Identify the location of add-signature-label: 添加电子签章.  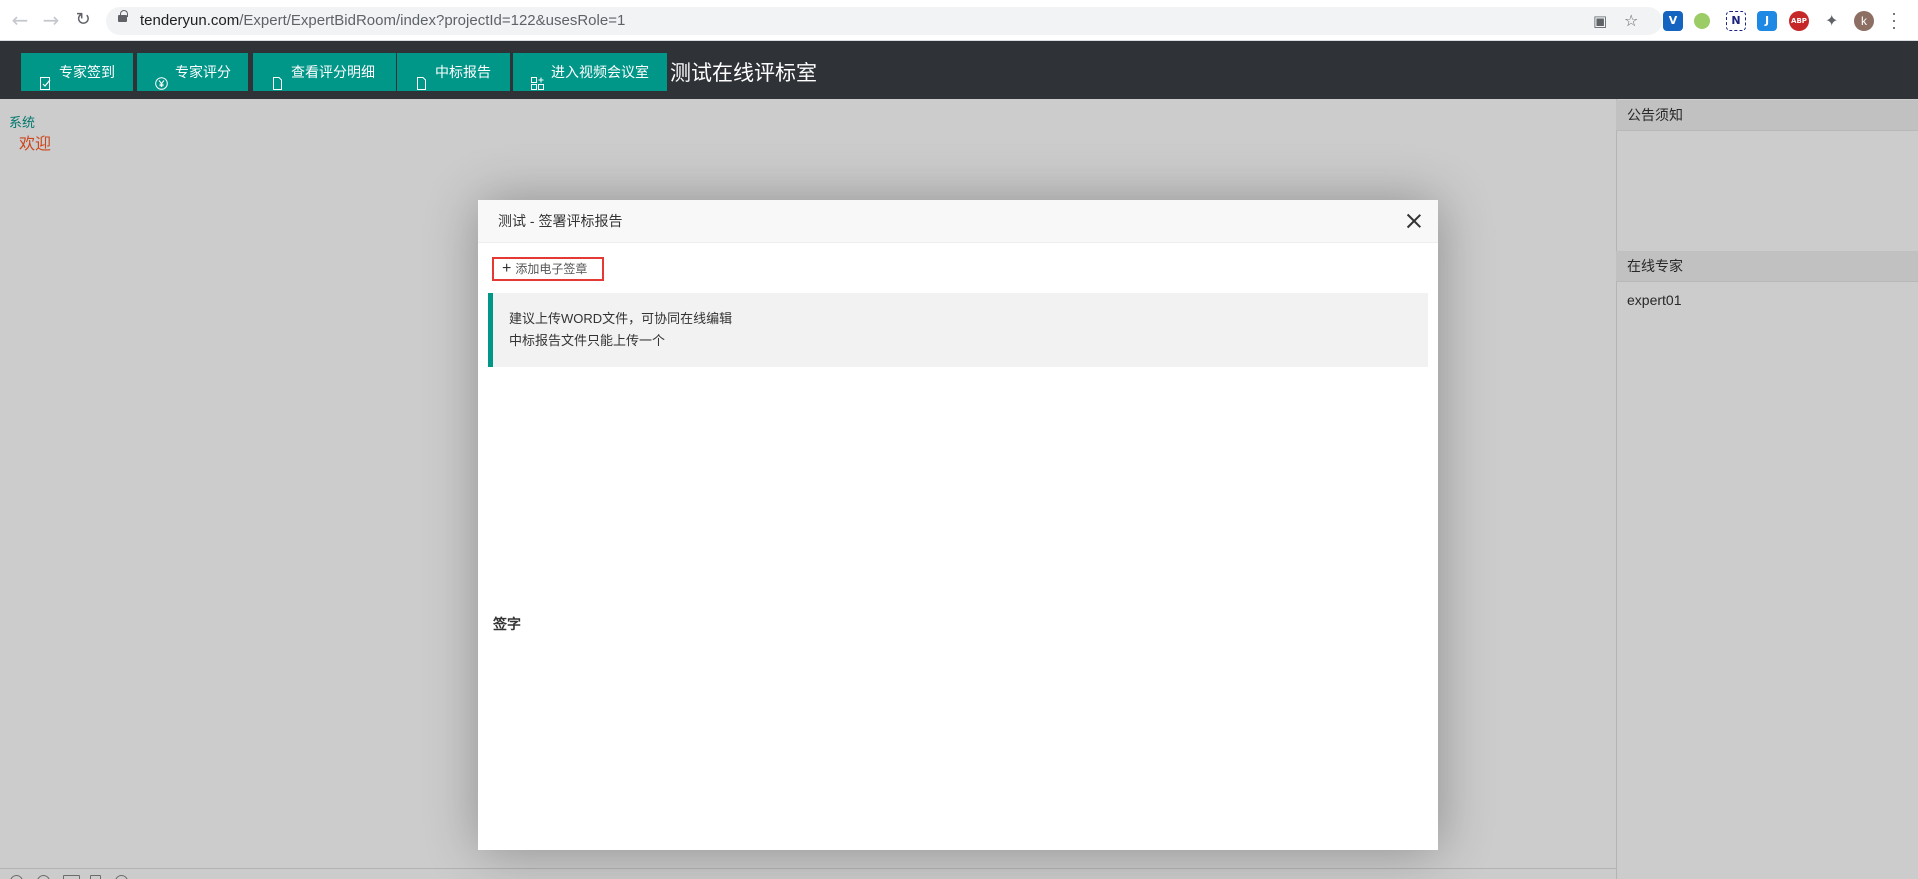
(551, 269).